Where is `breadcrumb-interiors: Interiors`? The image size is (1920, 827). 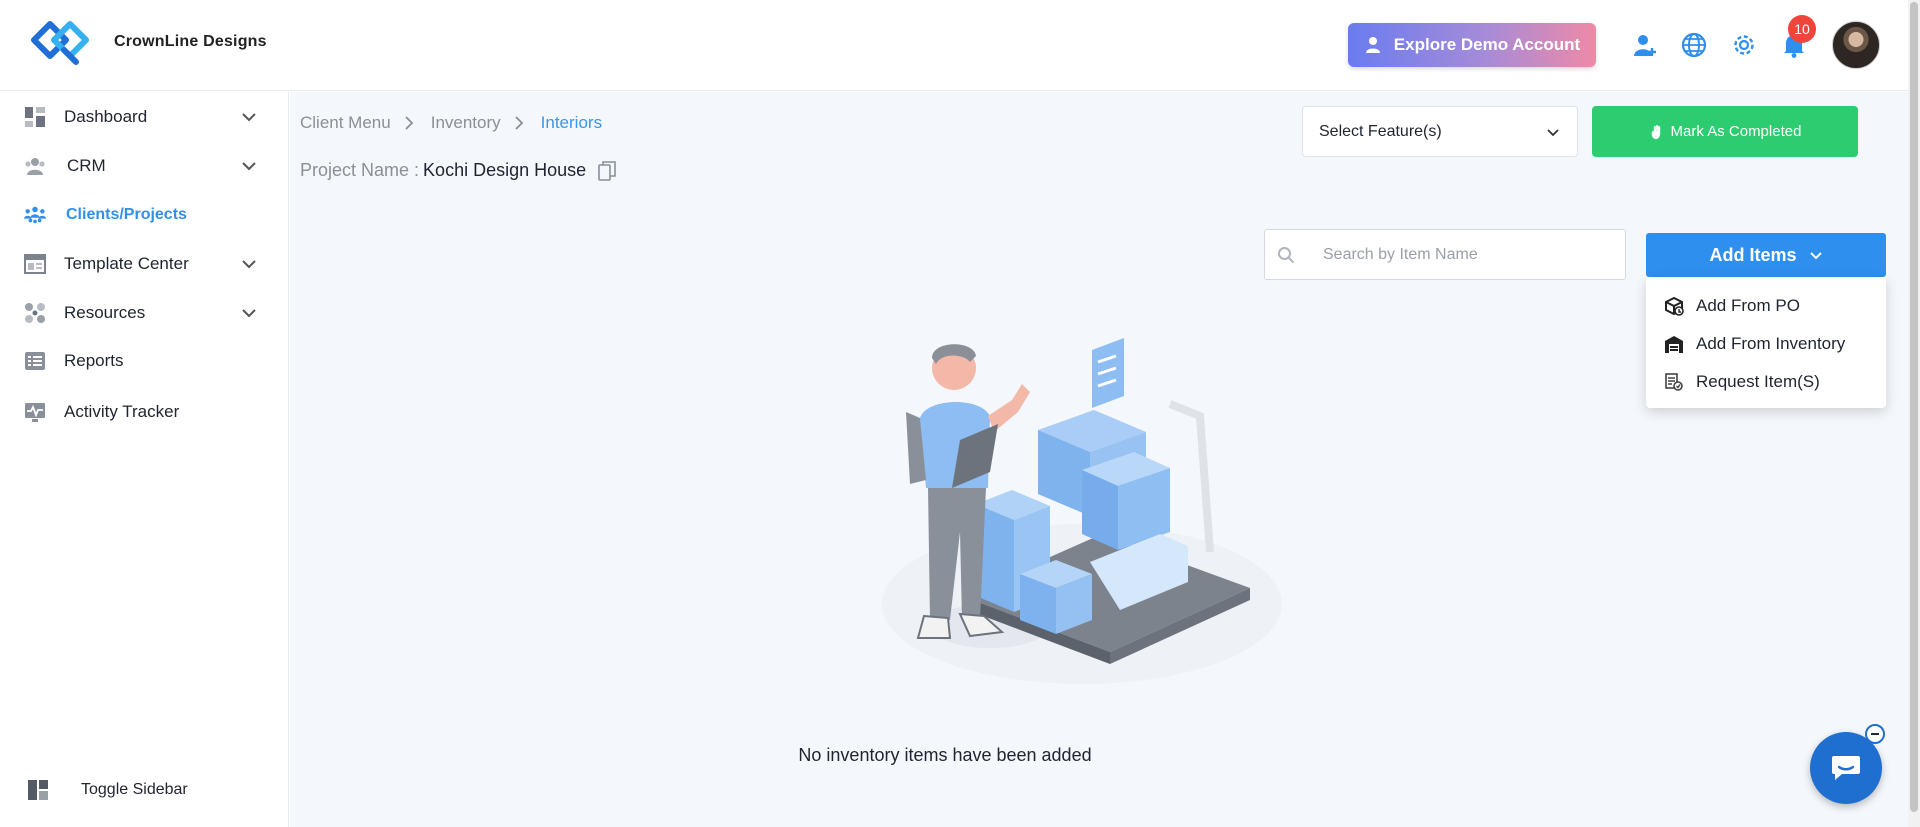
breadcrumb-interiors: Interiors is located at coordinates (571, 122).